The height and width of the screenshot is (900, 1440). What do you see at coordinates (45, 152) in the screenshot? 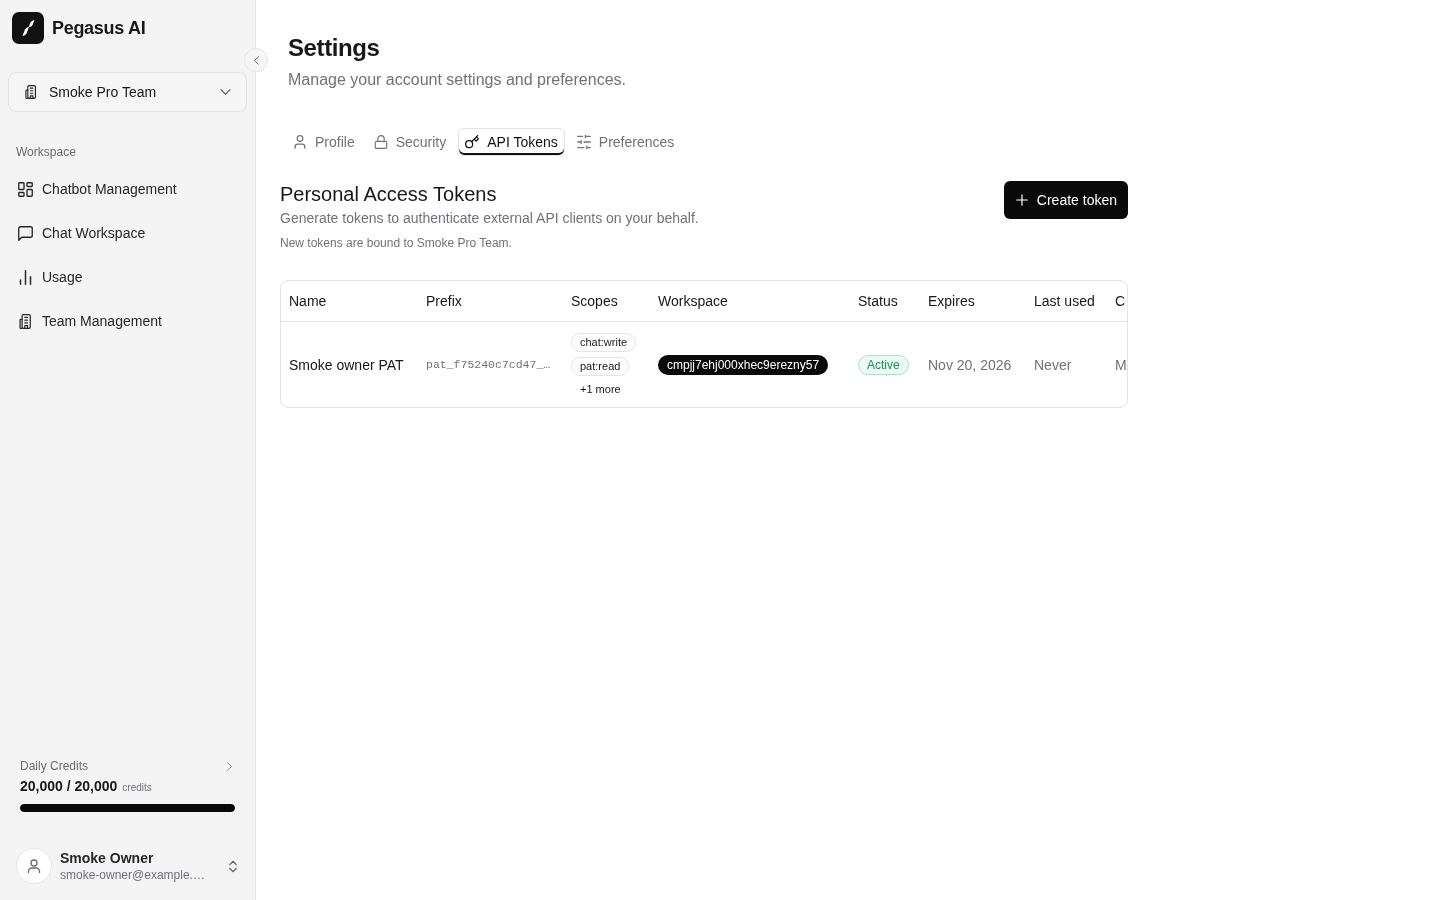
I see `section-label: Workspace` at bounding box center [45, 152].